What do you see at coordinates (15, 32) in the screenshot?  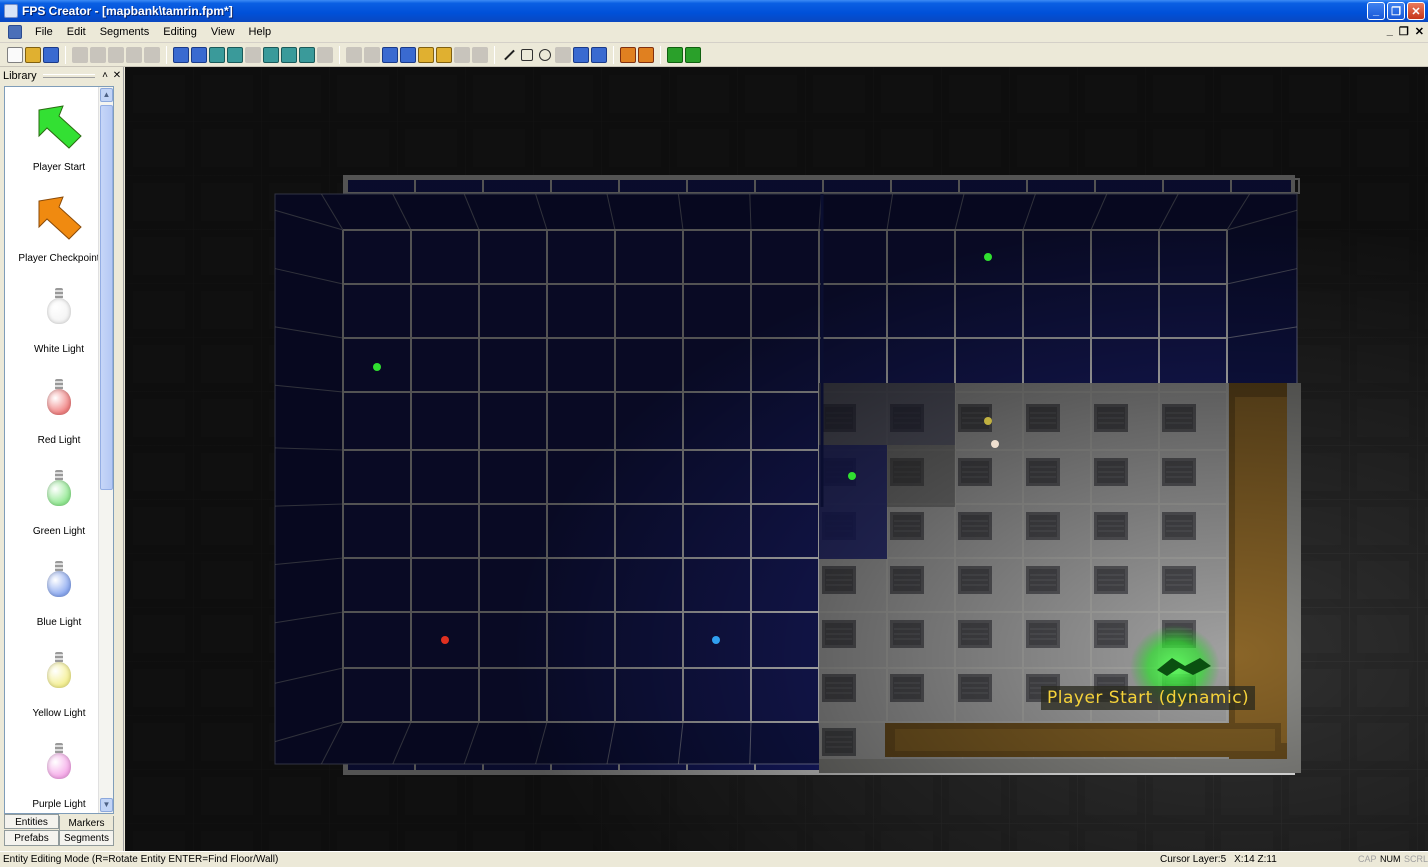 I see `document-icon` at bounding box center [15, 32].